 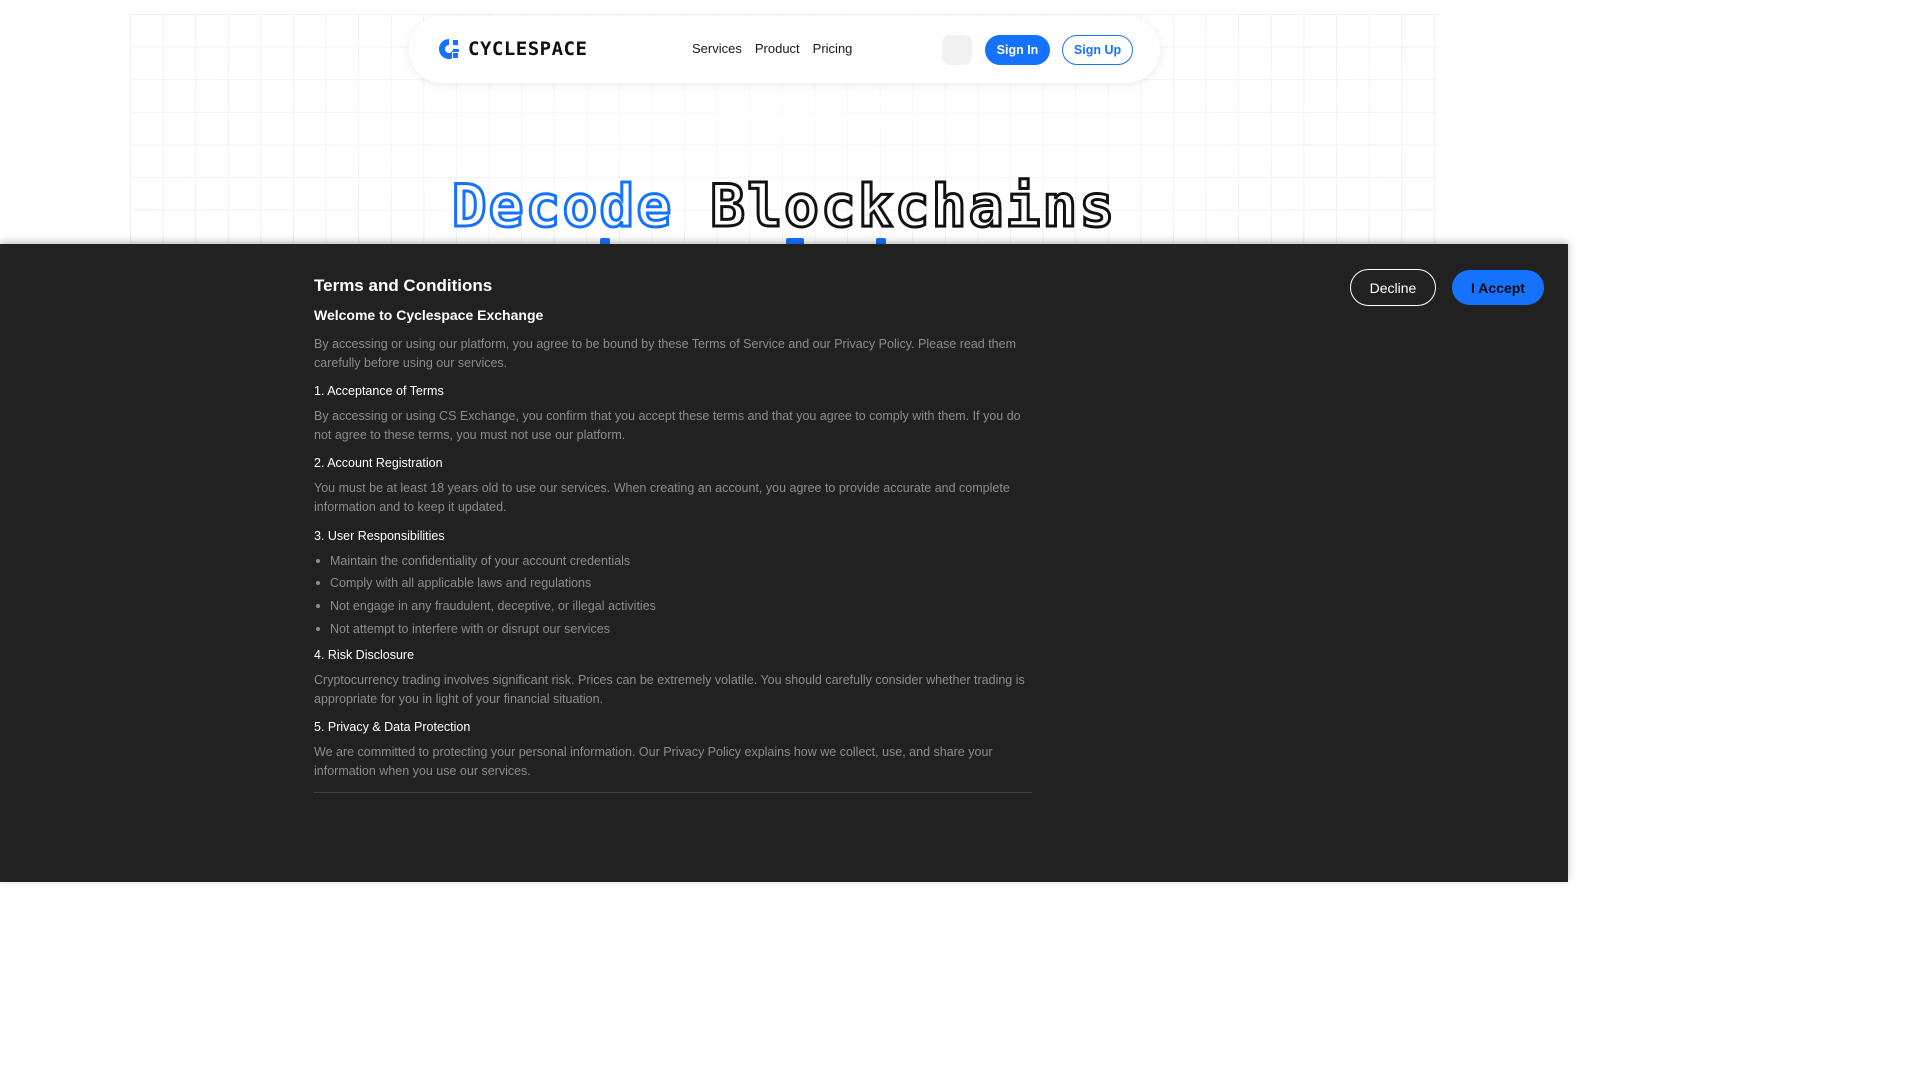 What do you see at coordinates (403, 285) in the screenshot?
I see `terms-title: Terms and Conditions` at bounding box center [403, 285].